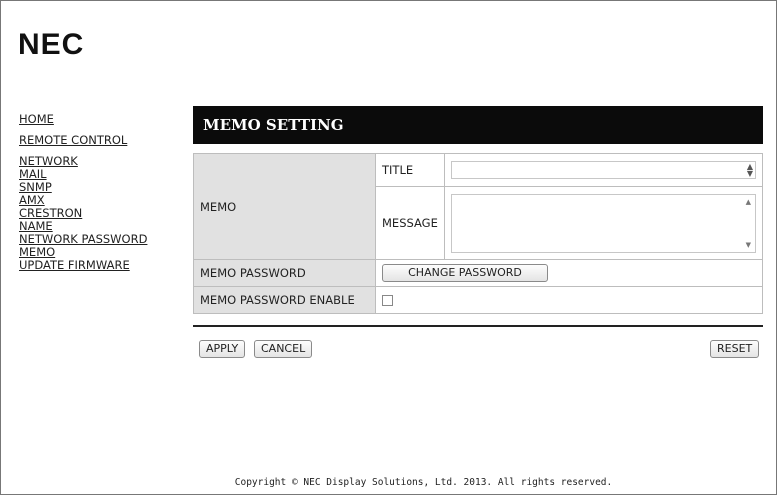 The image size is (777, 495). What do you see at coordinates (735, 349) in the screenshot?
I see `reset-button: RESET` at bounding box center [735, 349].